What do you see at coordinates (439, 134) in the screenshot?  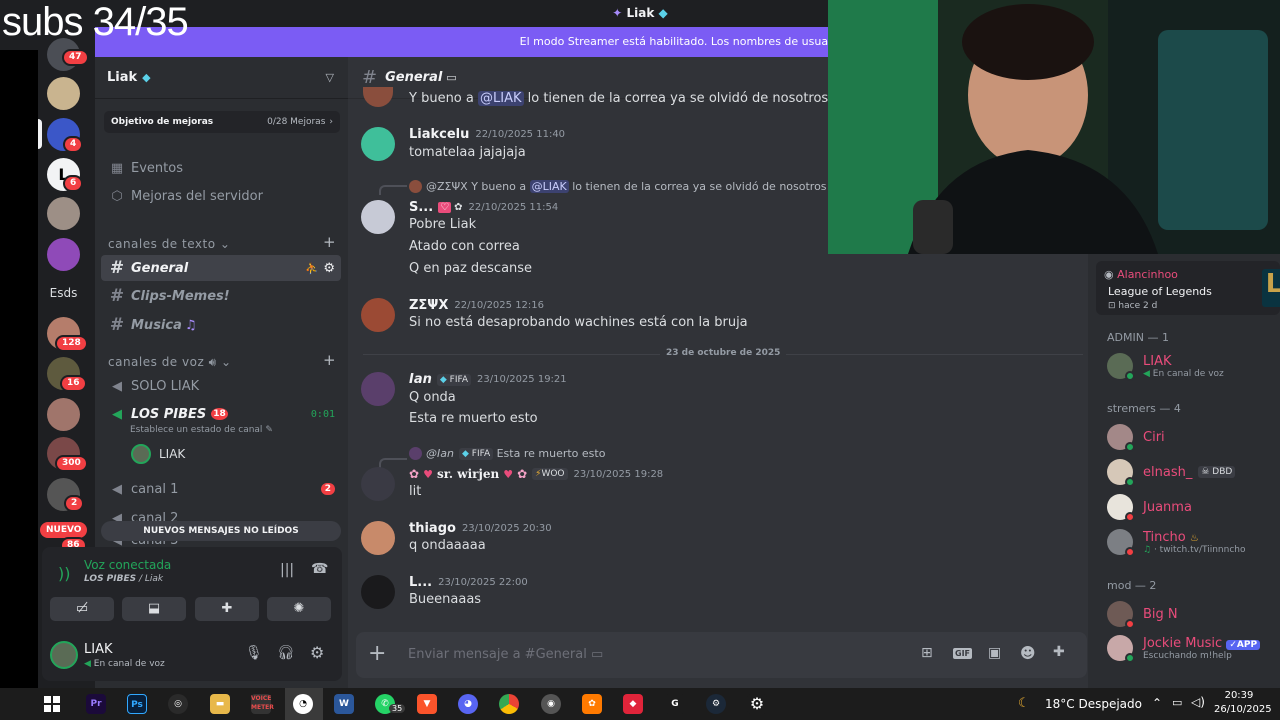 I see `message-author: Liakcelu` at bounding box center [439, 134].